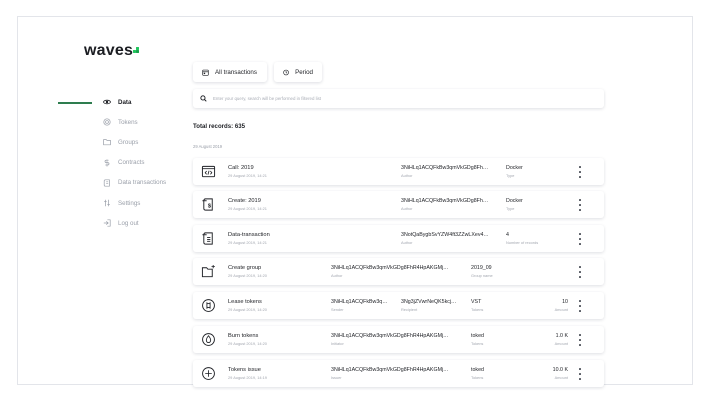  Describe the element at coordinates (477, 336) in the screenshot. I see `tokens-value: toked` at that location.